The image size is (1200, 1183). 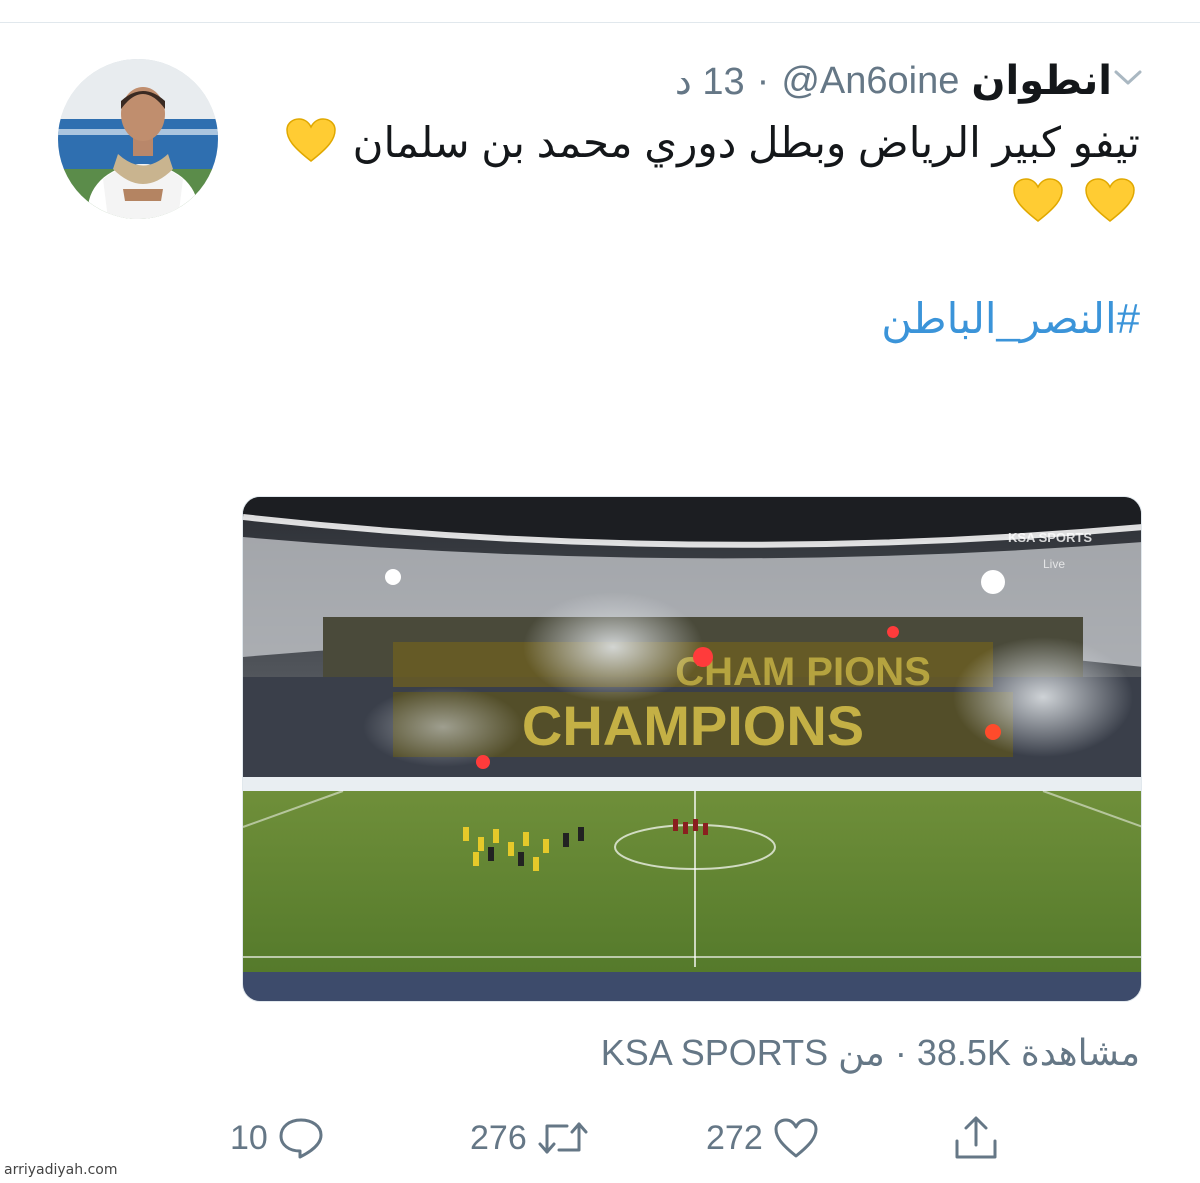 I want to click on share-icon, so click(x=976, y=1137).